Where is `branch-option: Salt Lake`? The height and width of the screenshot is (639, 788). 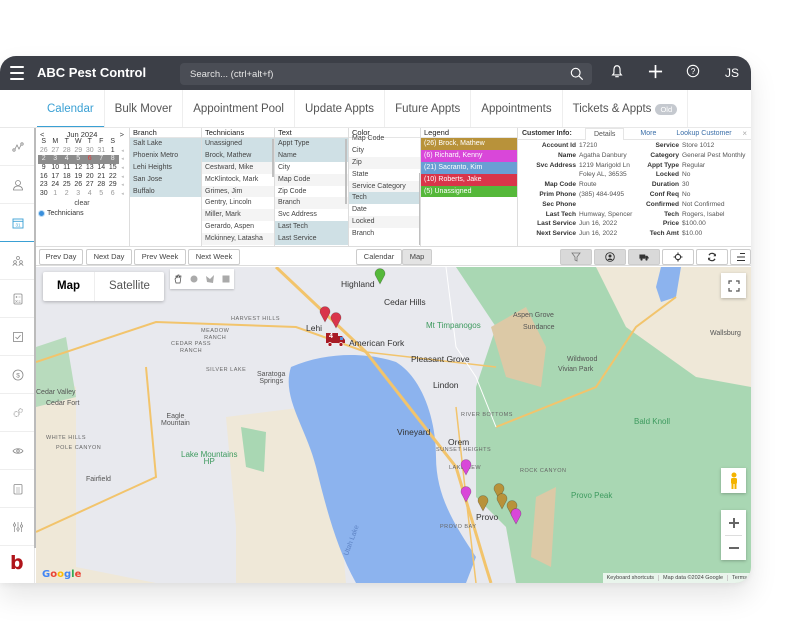 branch-option: Salt Lake is located at coordinates (165, 144).